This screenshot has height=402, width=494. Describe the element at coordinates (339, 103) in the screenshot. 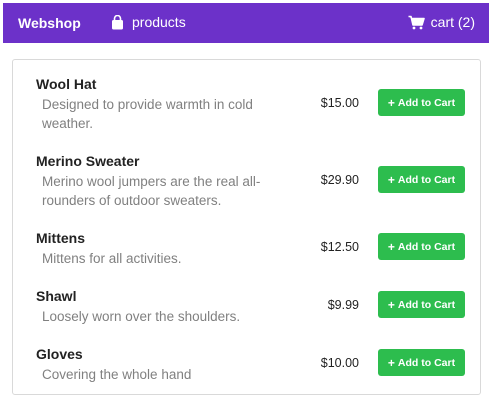

I see `product-price: $15.00` at that location.